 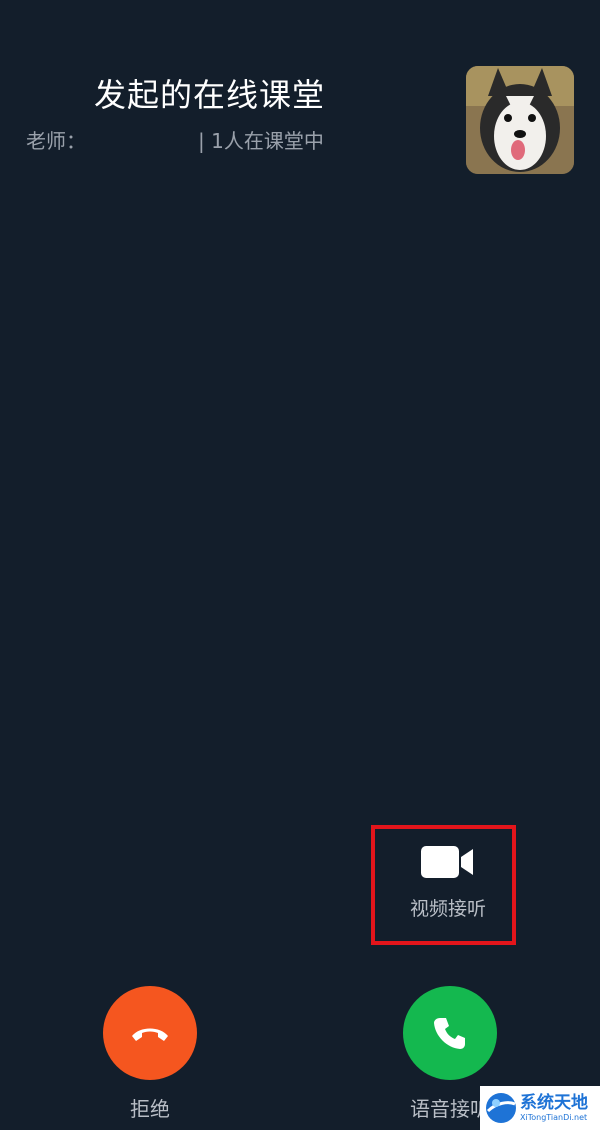 What do you see at coordinates (448, 894) in the screenshot?
I see `video-answer-button: 视频接听` at bounding box center [448, 894].